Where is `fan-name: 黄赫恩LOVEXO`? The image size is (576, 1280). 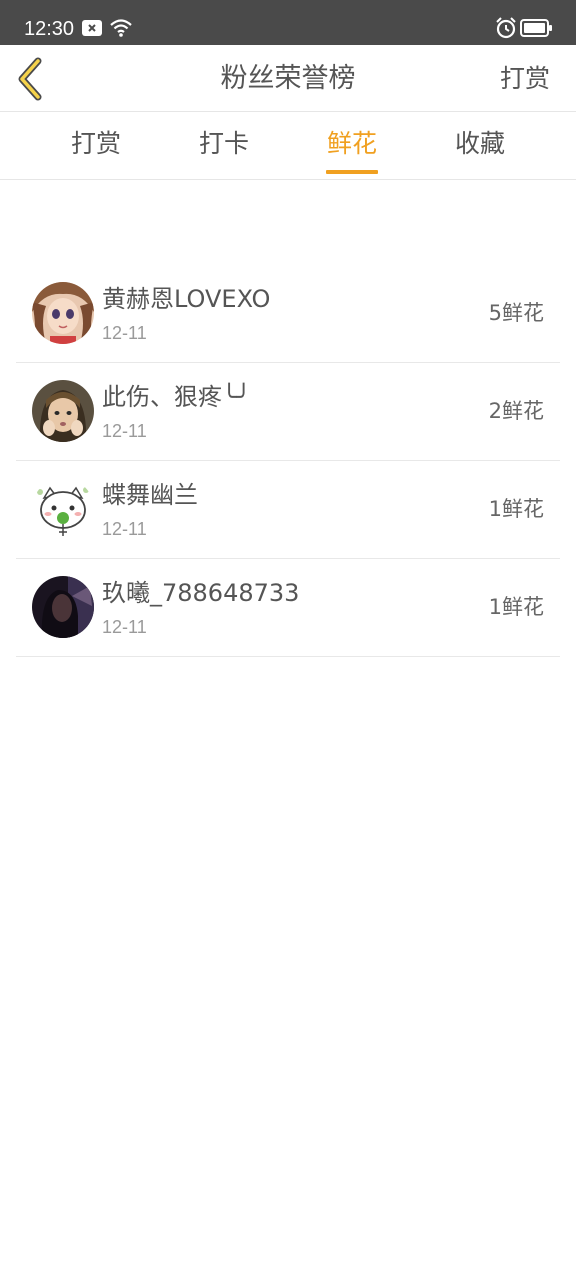 fan-name: 黄赫恩LOVEXO is located at coordinates (186, 299).